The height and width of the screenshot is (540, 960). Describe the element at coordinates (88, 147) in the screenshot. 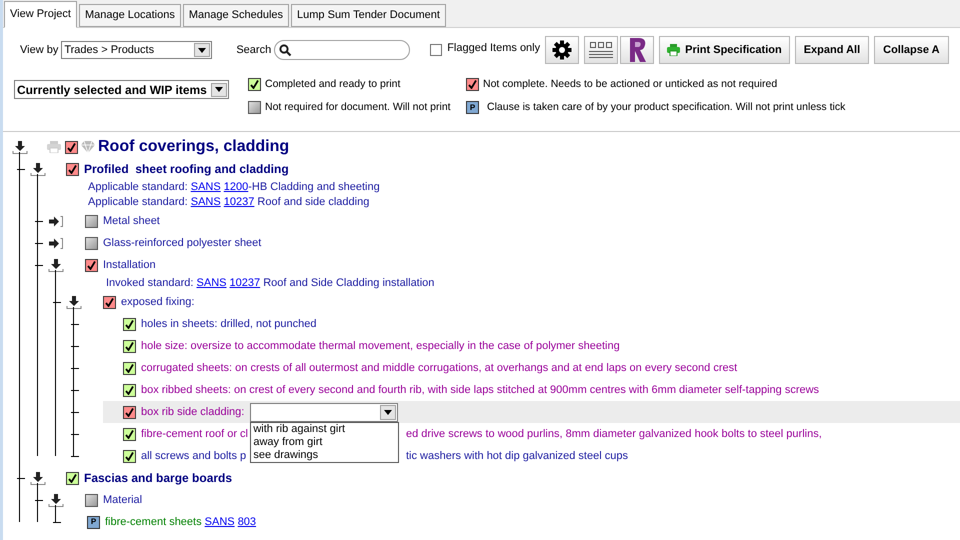

I see `diamond-icon` at that location.